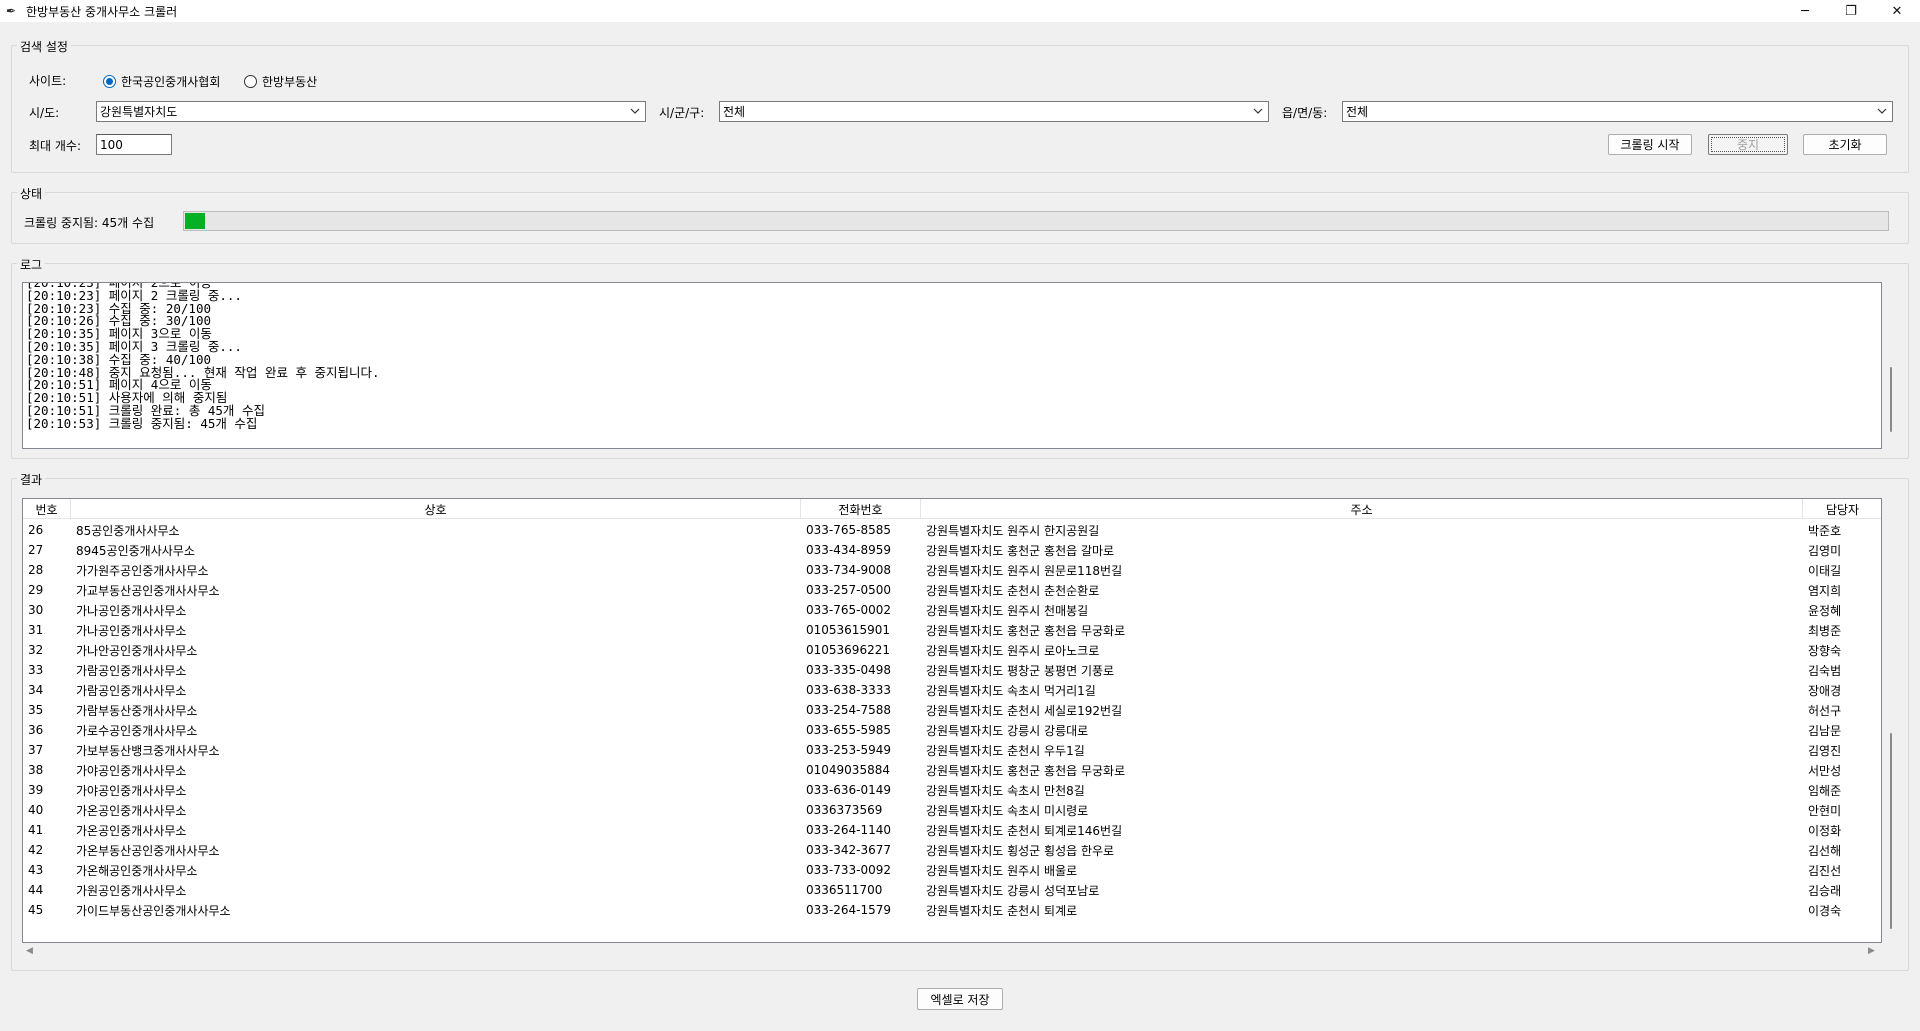 Image resolution: width=1920 pixels, height=1031 pixels. Describe the element at coordinates (1805, 11) in the screenshot. I see `minimize-button: ─` at that location.